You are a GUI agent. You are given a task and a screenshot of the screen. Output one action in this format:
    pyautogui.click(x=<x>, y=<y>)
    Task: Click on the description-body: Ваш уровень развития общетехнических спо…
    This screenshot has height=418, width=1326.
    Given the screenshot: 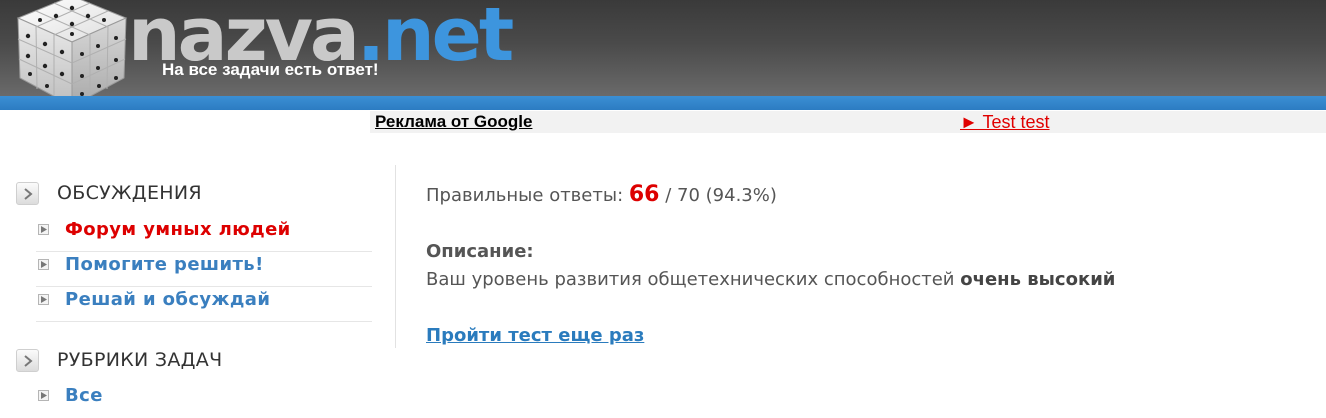 What is the action you would take?
    pyautogui.click(x=690, y=279)
    